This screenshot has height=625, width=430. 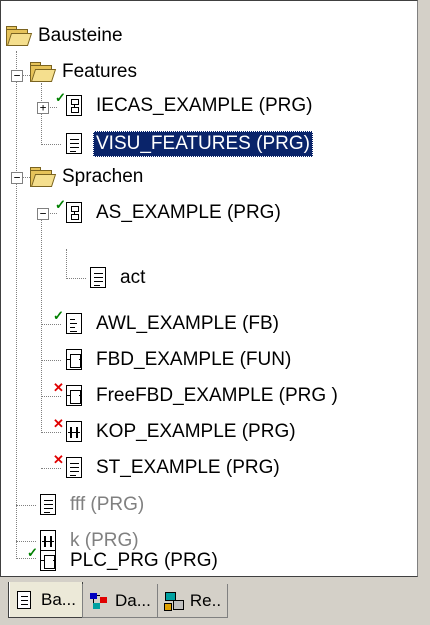 I want to click on tree-node-as-example: ✓ AS_EXAMPLE (PRG), so click(x=169, y=213).